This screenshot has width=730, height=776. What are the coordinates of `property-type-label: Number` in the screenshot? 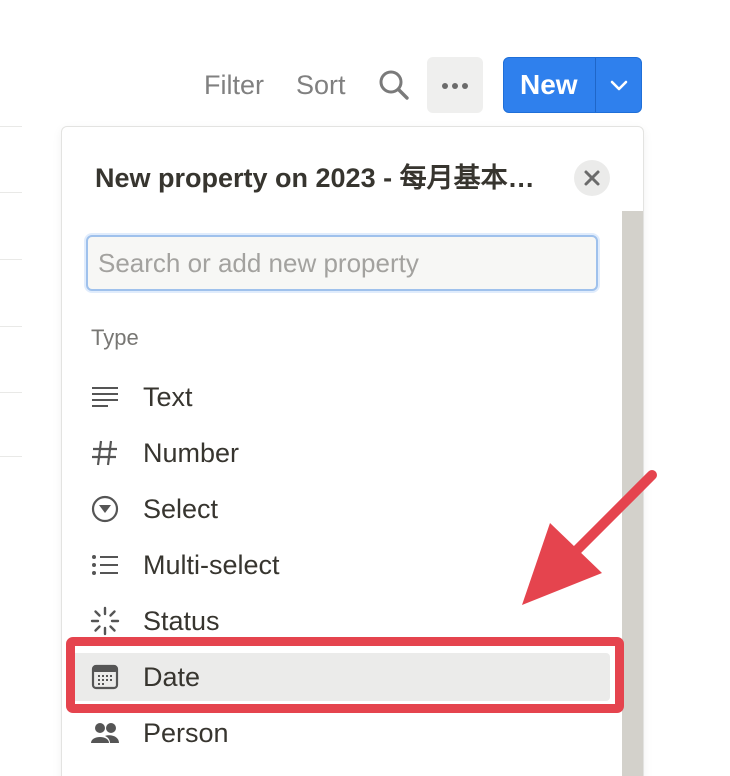 It's located at (191, 453).